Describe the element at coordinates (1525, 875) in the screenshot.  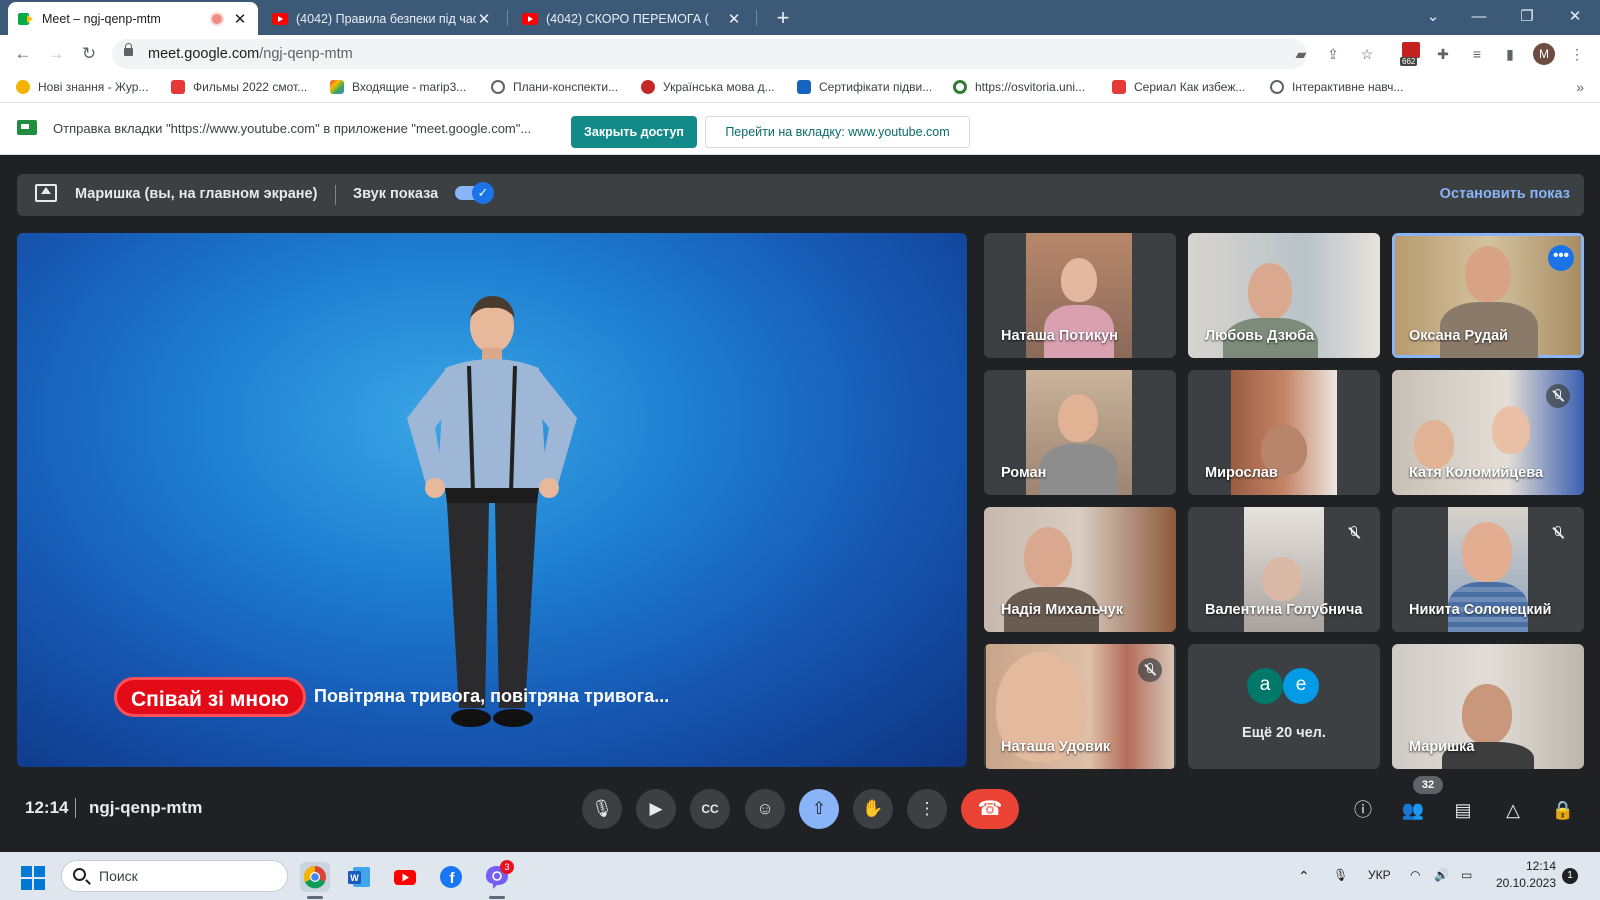
I see `taskbar-clock: 12:14 20.10.2023` at that location.